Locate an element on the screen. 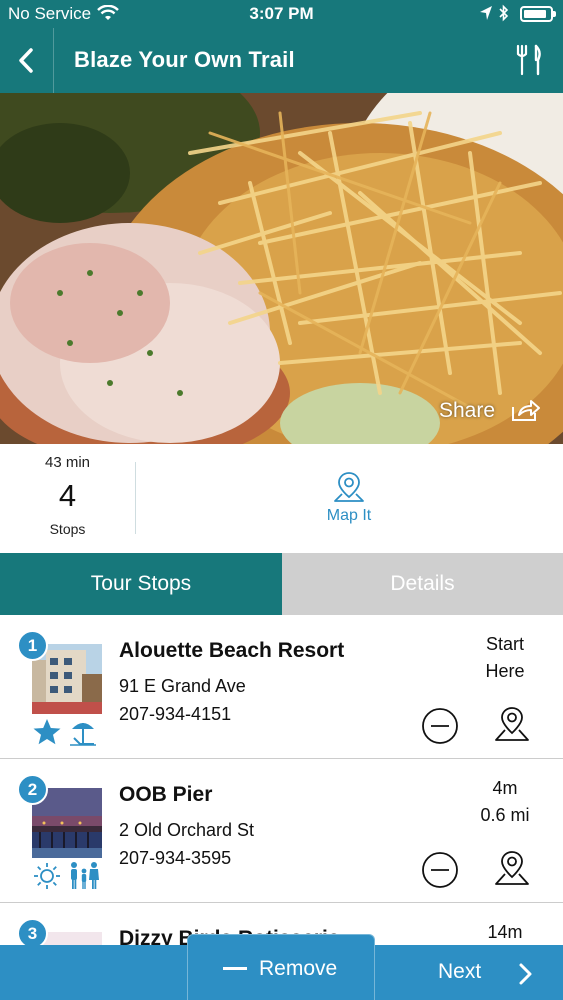 The height and width of the screenshot is (1000, 563). map-it-button: Map It is located at coordinates (349, 500).